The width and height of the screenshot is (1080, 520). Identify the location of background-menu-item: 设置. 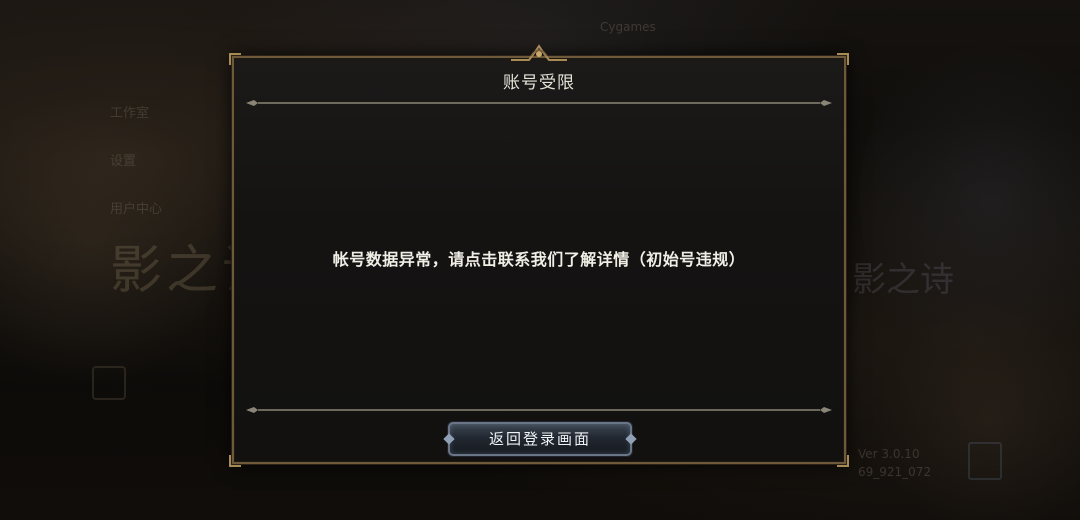
(123, 161).